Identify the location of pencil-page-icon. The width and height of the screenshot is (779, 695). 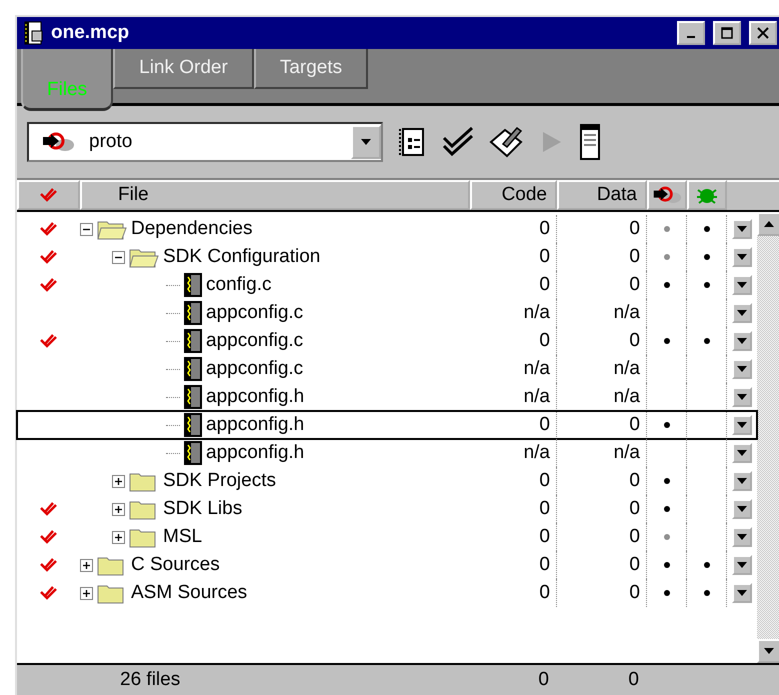
(507, 142).